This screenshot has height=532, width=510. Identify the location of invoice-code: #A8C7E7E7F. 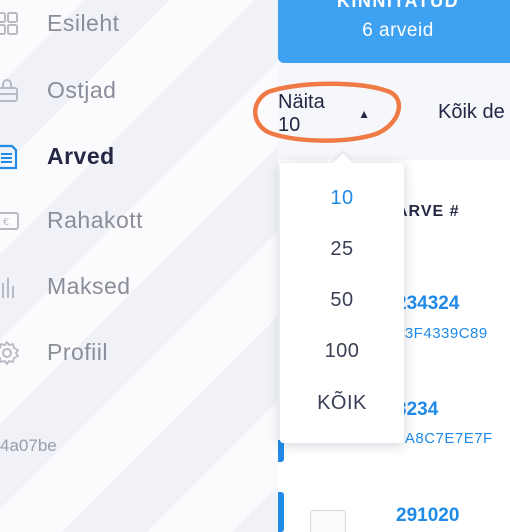
(444, 438).